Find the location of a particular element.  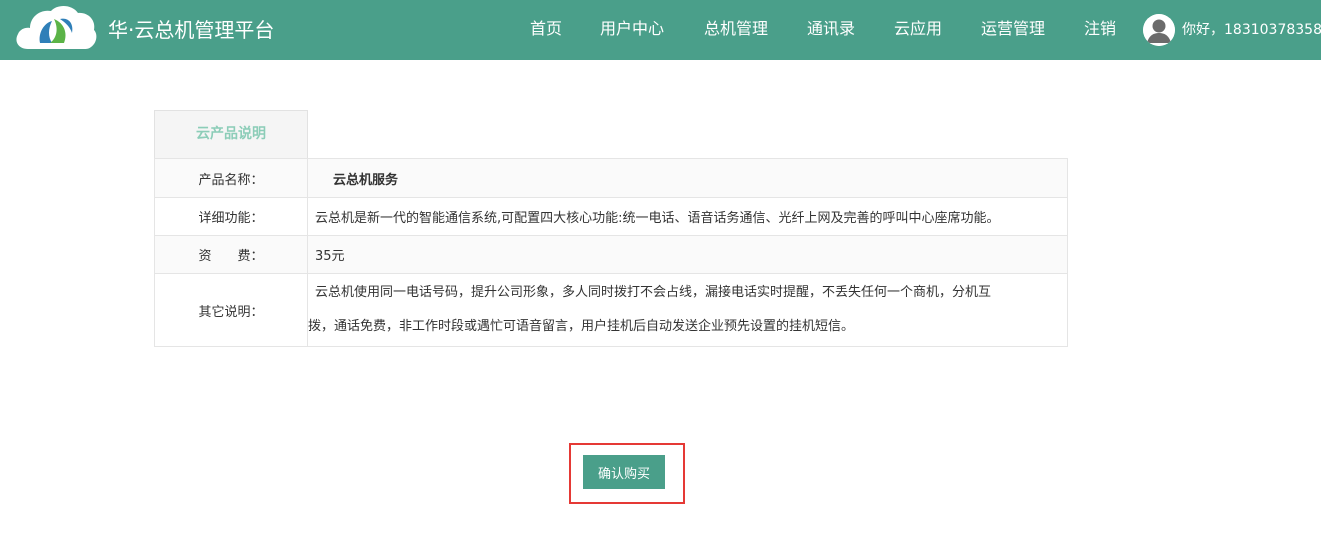

user-avatar-icon is located at coordinates (1159, 30).